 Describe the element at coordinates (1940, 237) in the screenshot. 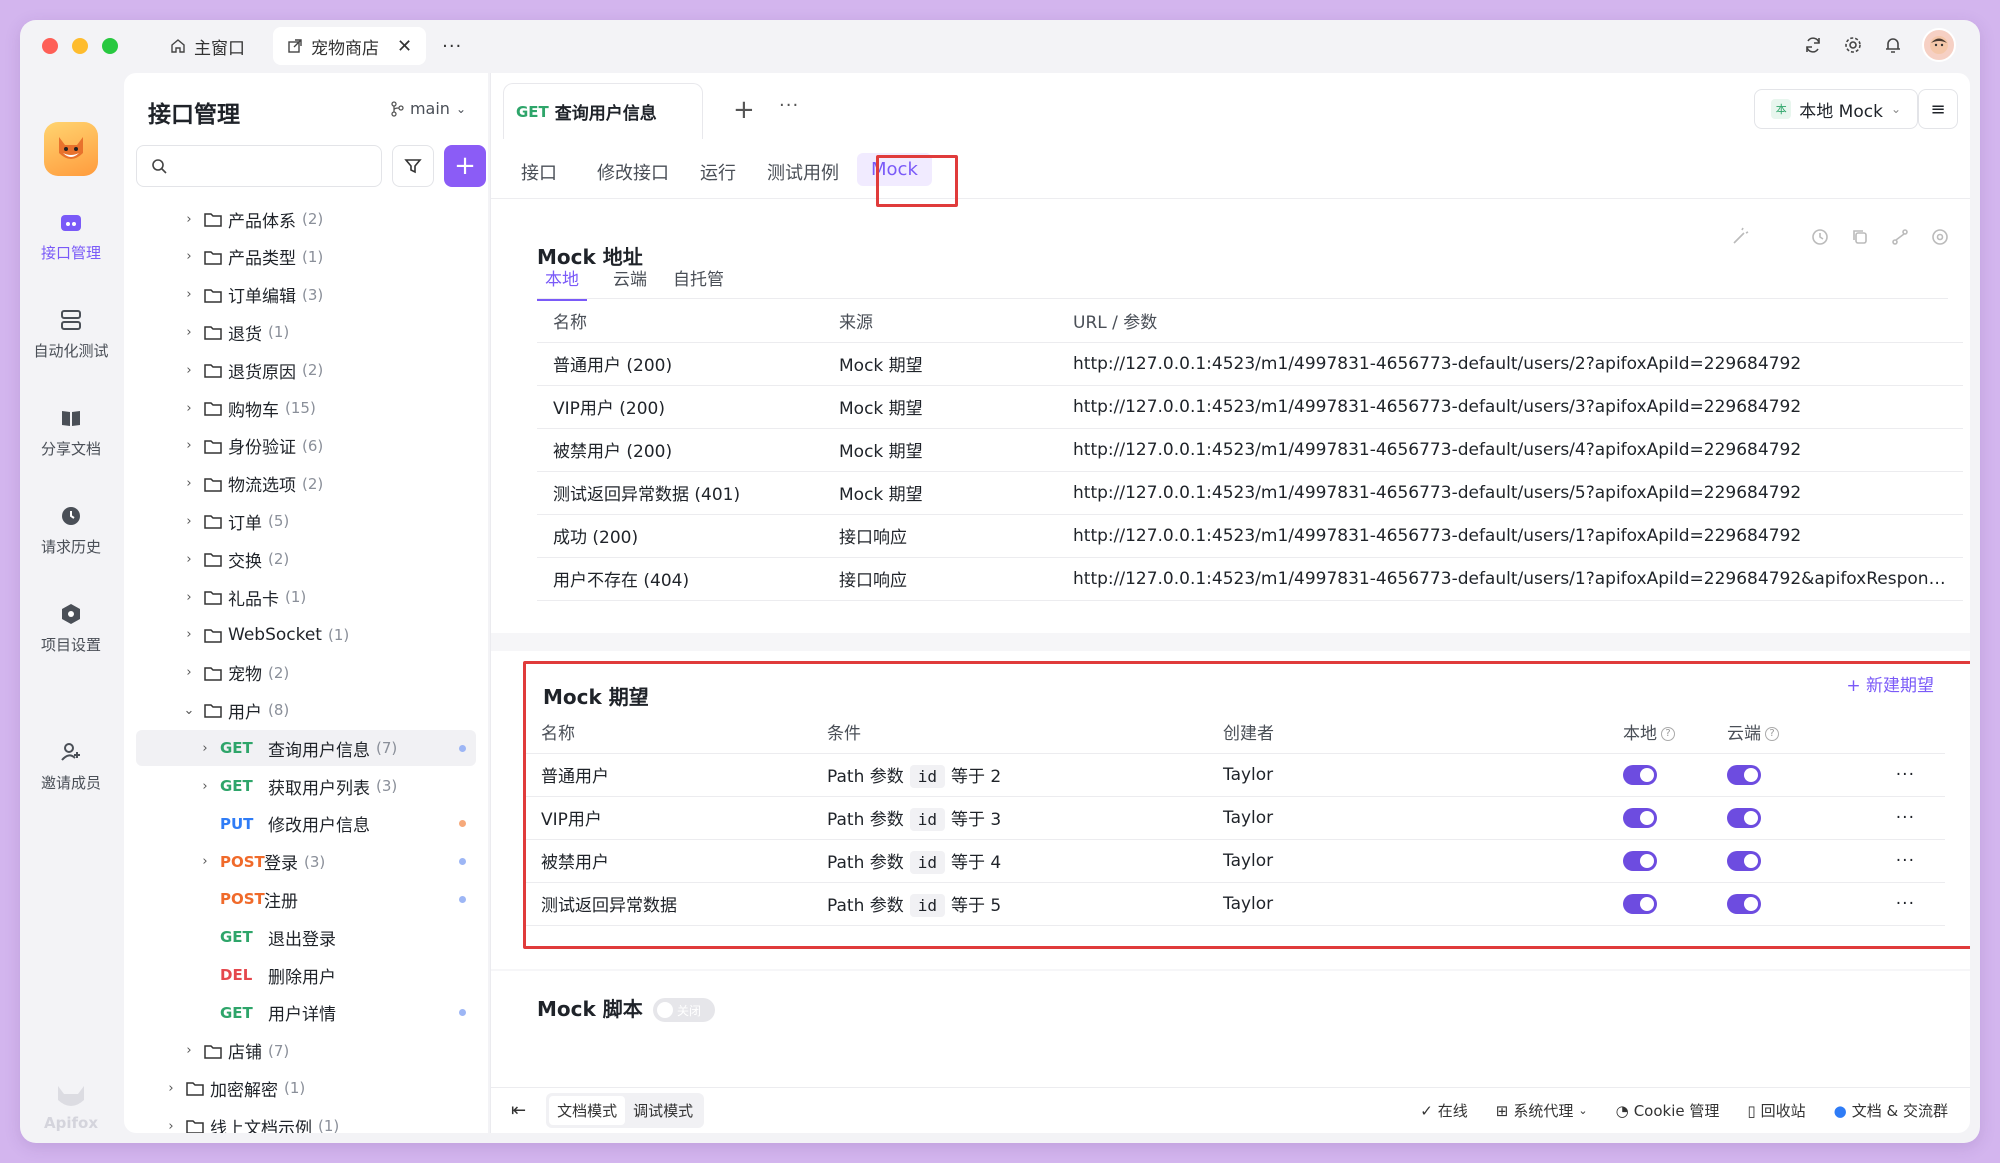

I see `settings-icon` at that location.